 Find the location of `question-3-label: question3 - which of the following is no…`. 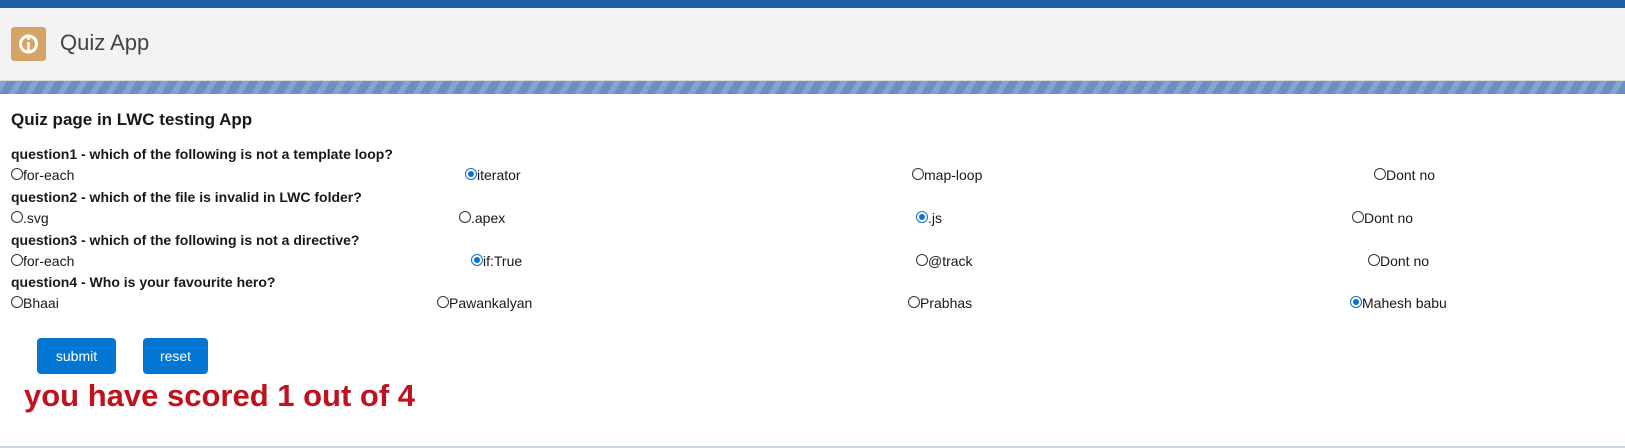

question-3-label: question3 - which of the following is no… is located at coordinates (185, 240).